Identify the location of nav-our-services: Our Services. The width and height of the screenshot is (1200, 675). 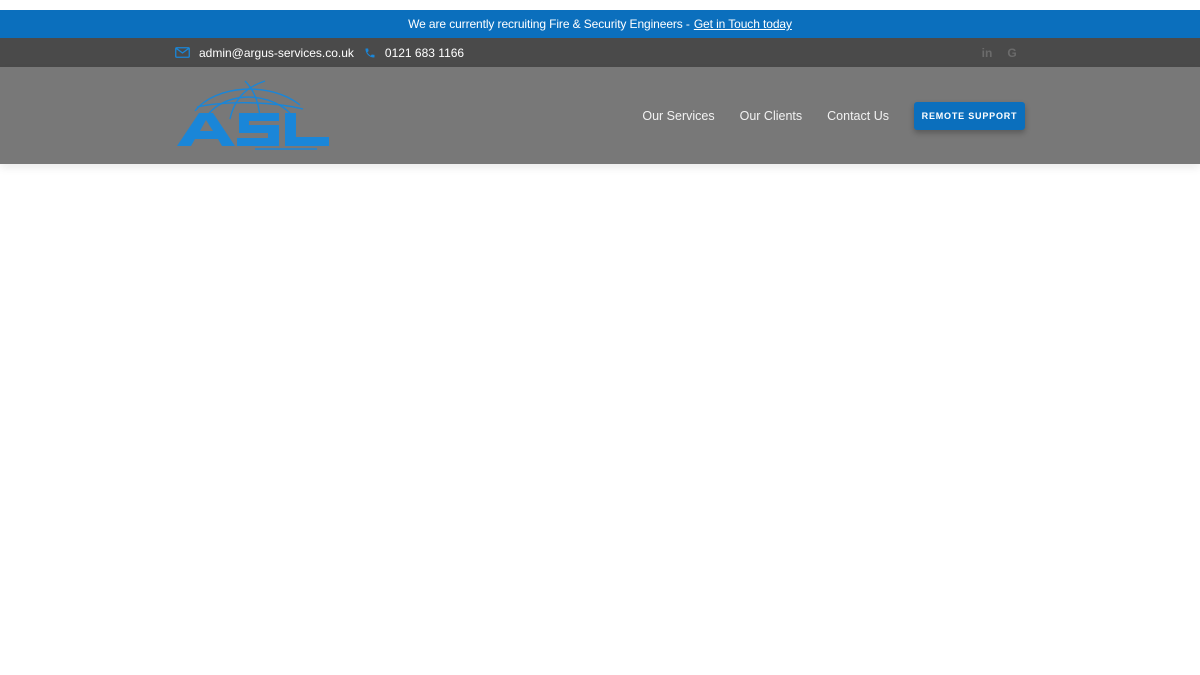
(678, 116).